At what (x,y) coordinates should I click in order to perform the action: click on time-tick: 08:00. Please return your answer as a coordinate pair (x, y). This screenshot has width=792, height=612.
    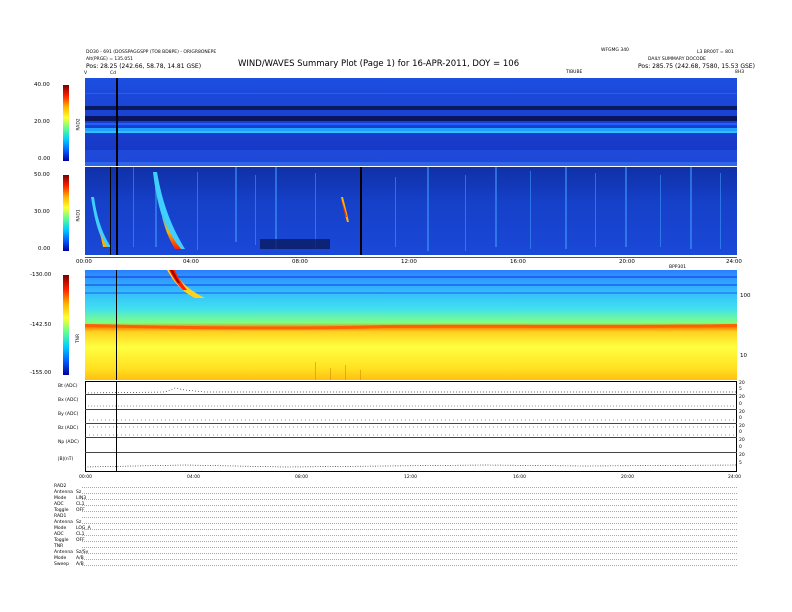
    Looking at the image, I should click on (300, 262).